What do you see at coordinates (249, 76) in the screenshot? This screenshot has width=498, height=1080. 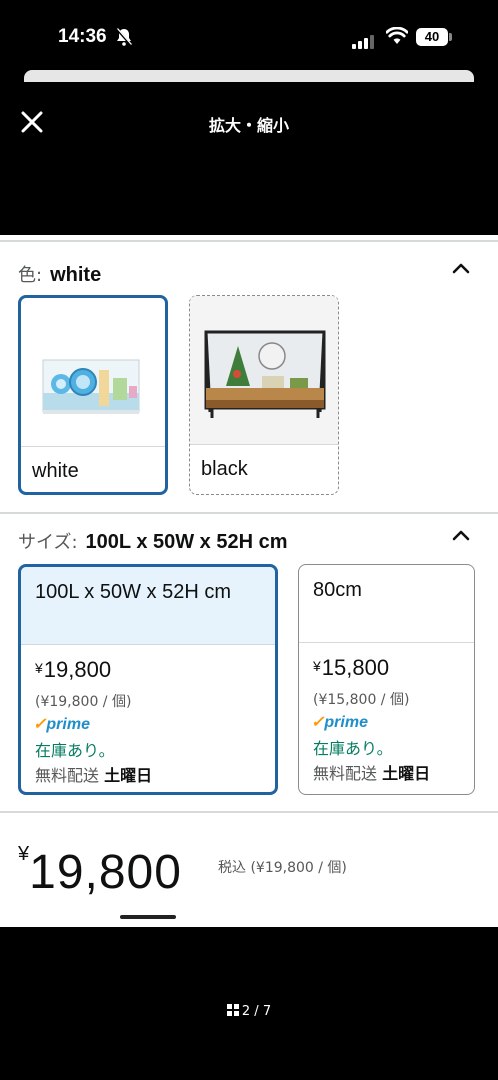 I see `sheet-edge` at bounding box center [249, 76].